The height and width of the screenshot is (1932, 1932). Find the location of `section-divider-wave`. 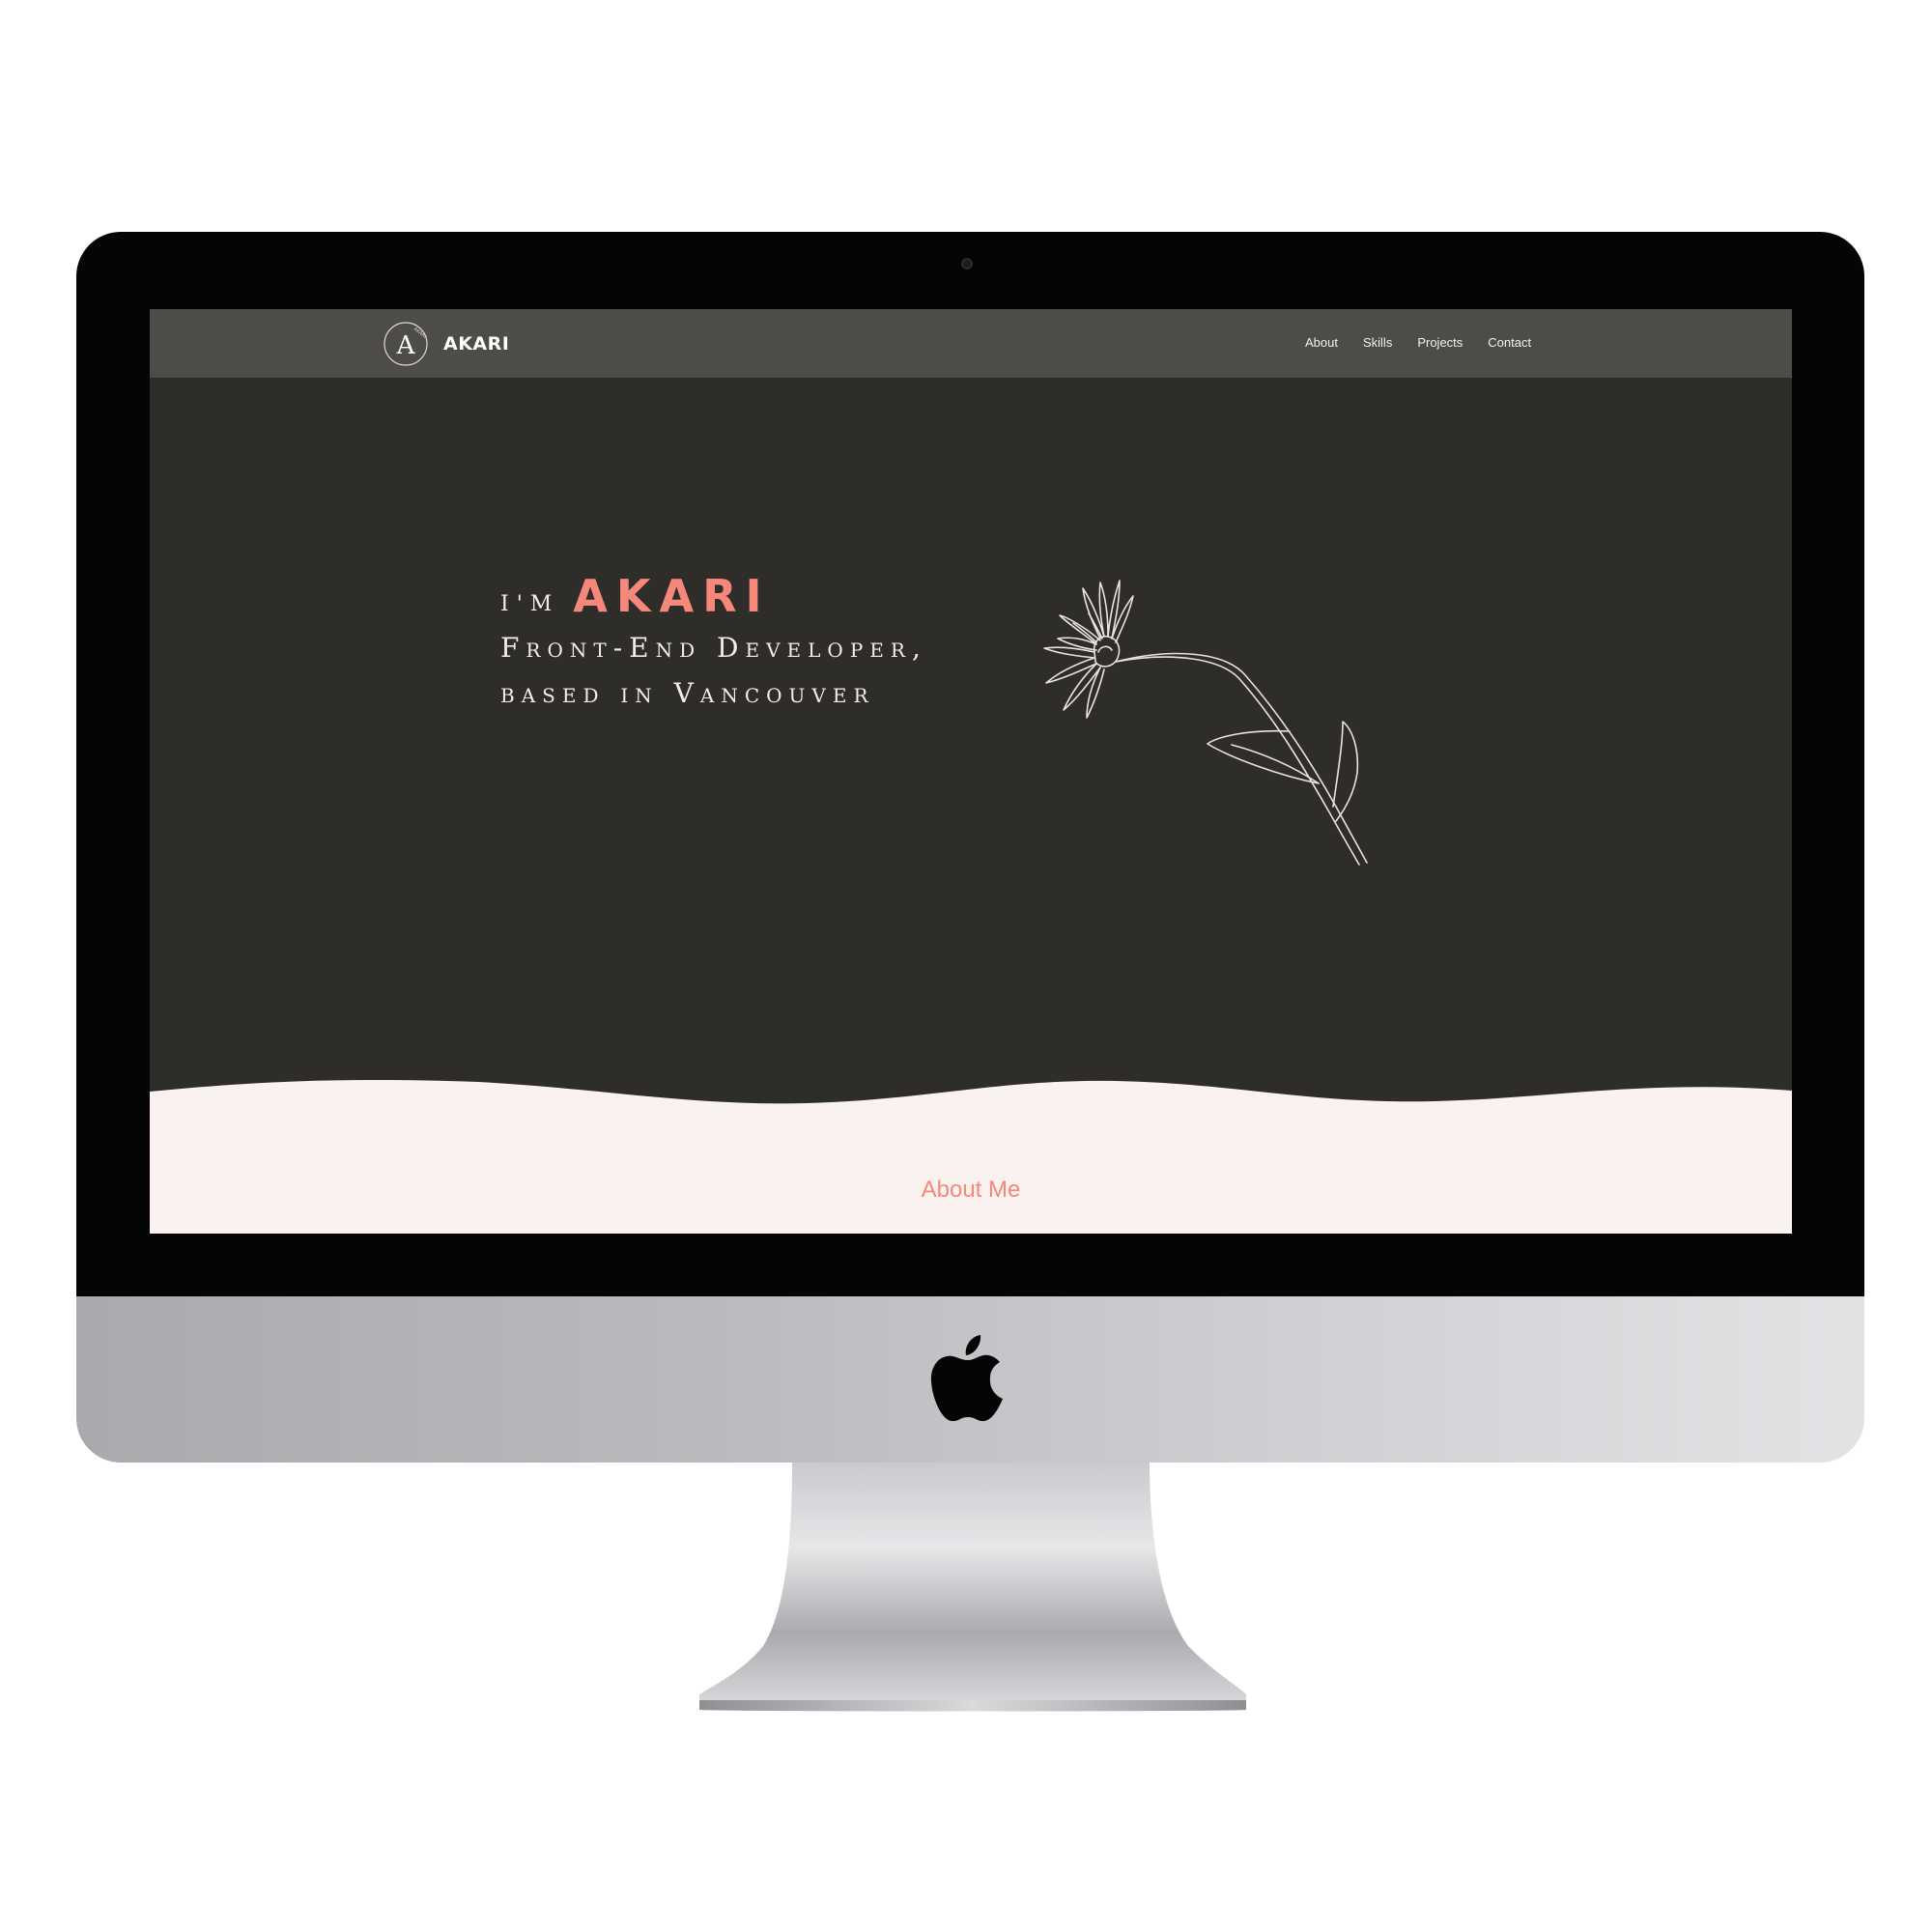

section-divider-wave is located at coordinates (971, 1157).